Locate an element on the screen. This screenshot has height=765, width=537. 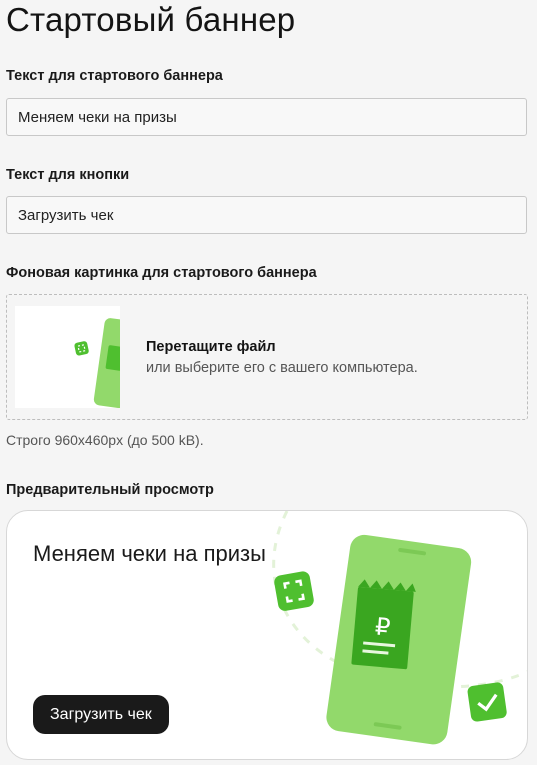
preview-illustration: ₽ is located at coordinates (399, 628).